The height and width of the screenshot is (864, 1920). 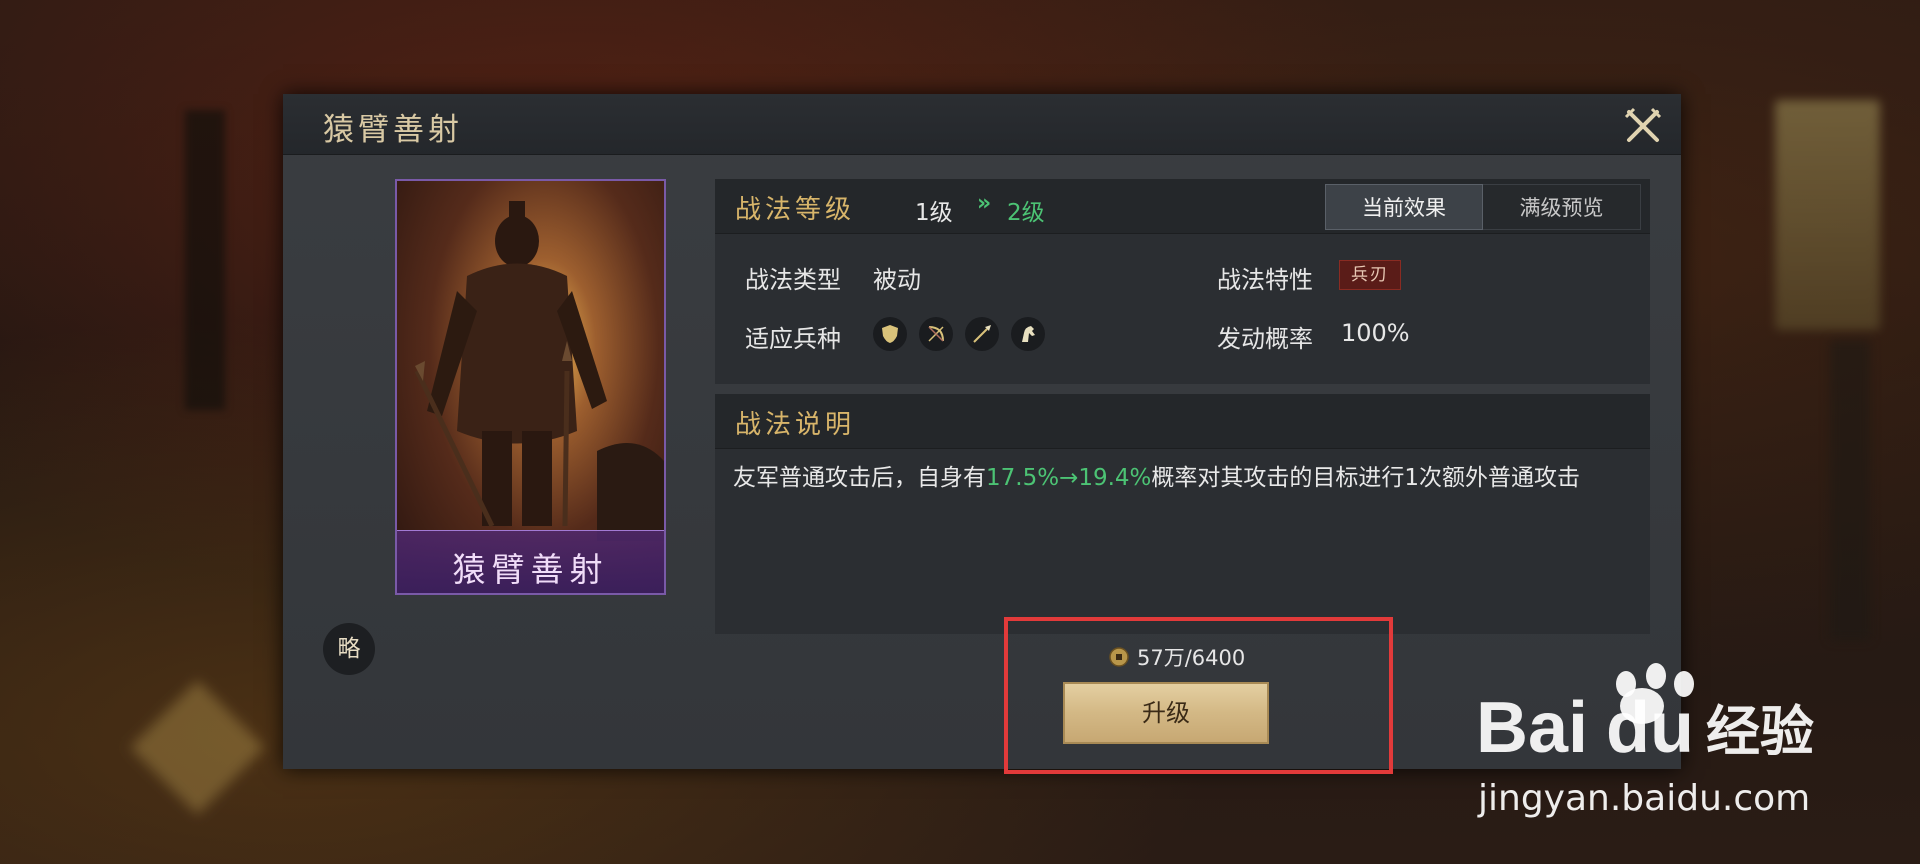 I want to click on dialog-title: 猿臂善射, so click(x=393, y=130).